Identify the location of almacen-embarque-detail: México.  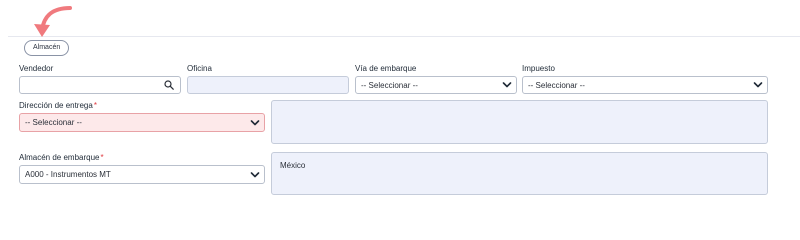
(519, 173).